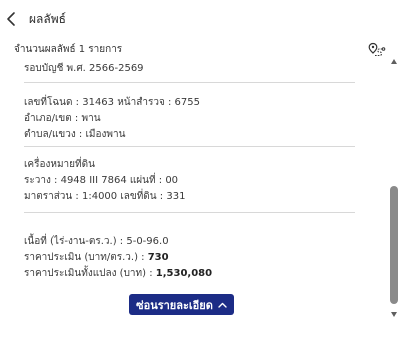 The image size is (400, 342). What do you see at coordinates (112, 102) in the screenshot?
I see `deed-number: เลขที่โฉนด : 31463 หน้าสำรวจ : 6755` at bounding box center [112, 102].